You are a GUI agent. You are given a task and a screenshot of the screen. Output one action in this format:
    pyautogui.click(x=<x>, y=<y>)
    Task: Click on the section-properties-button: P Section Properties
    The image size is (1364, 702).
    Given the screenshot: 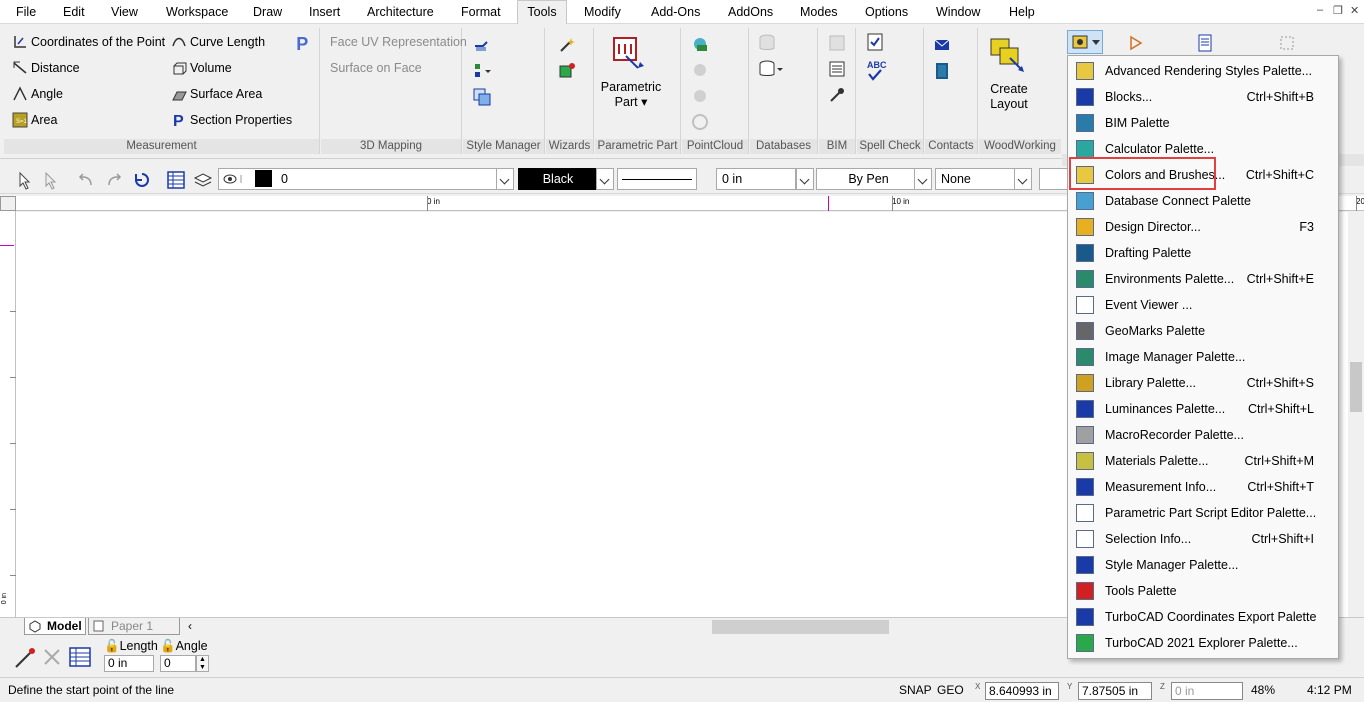 What is the action you would take?
    pyautogui.click(x=231, y=120)
    